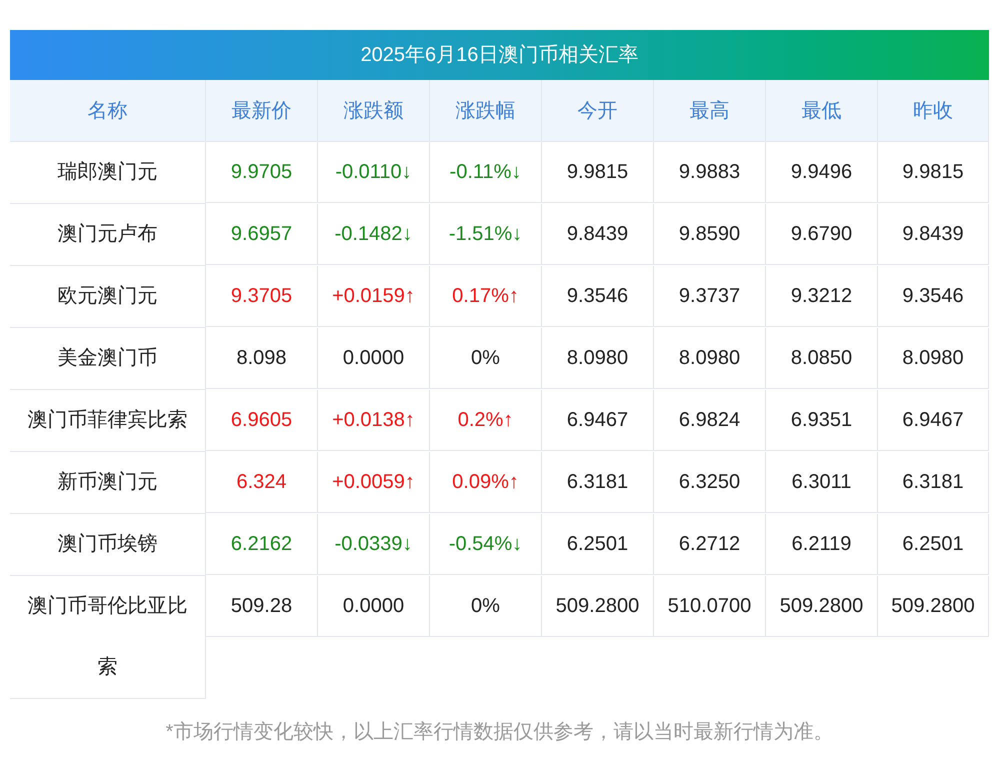 The image size is (1000, 757). What do you see at coordinates (822, 544) in the screenshot?
I see `table-cell: 6.2119` at bounding box center [822, 544].